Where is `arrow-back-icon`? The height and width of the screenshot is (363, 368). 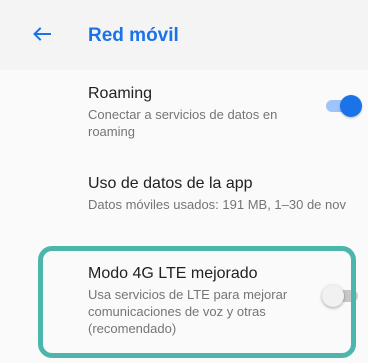 arrow-back-icon is located at coordinates (42, 34).